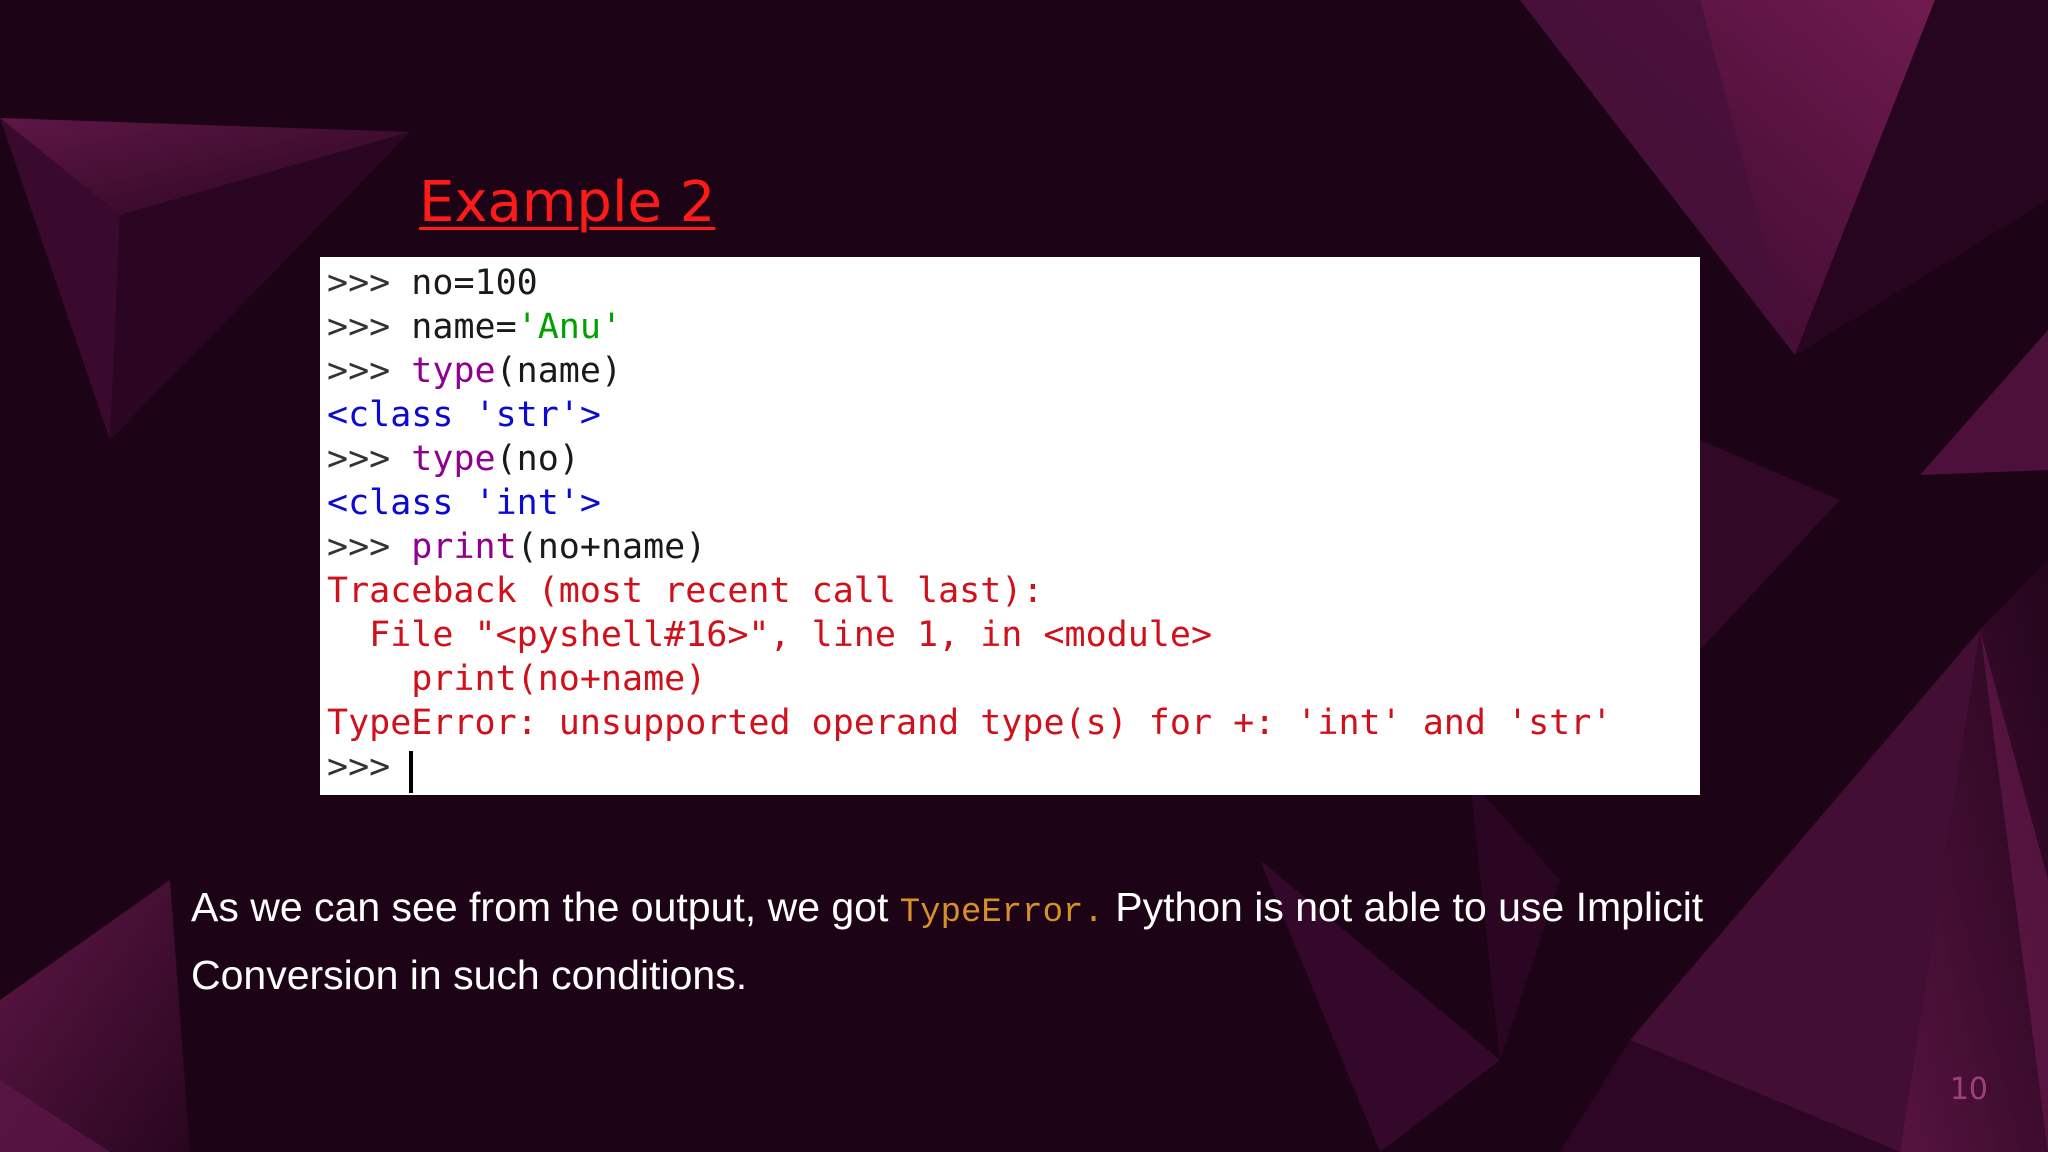  What do you see at coordinates (453, 459) in the screenshot?
I see `shell-line: >>> type(no)` at bounding box center [453, 459].